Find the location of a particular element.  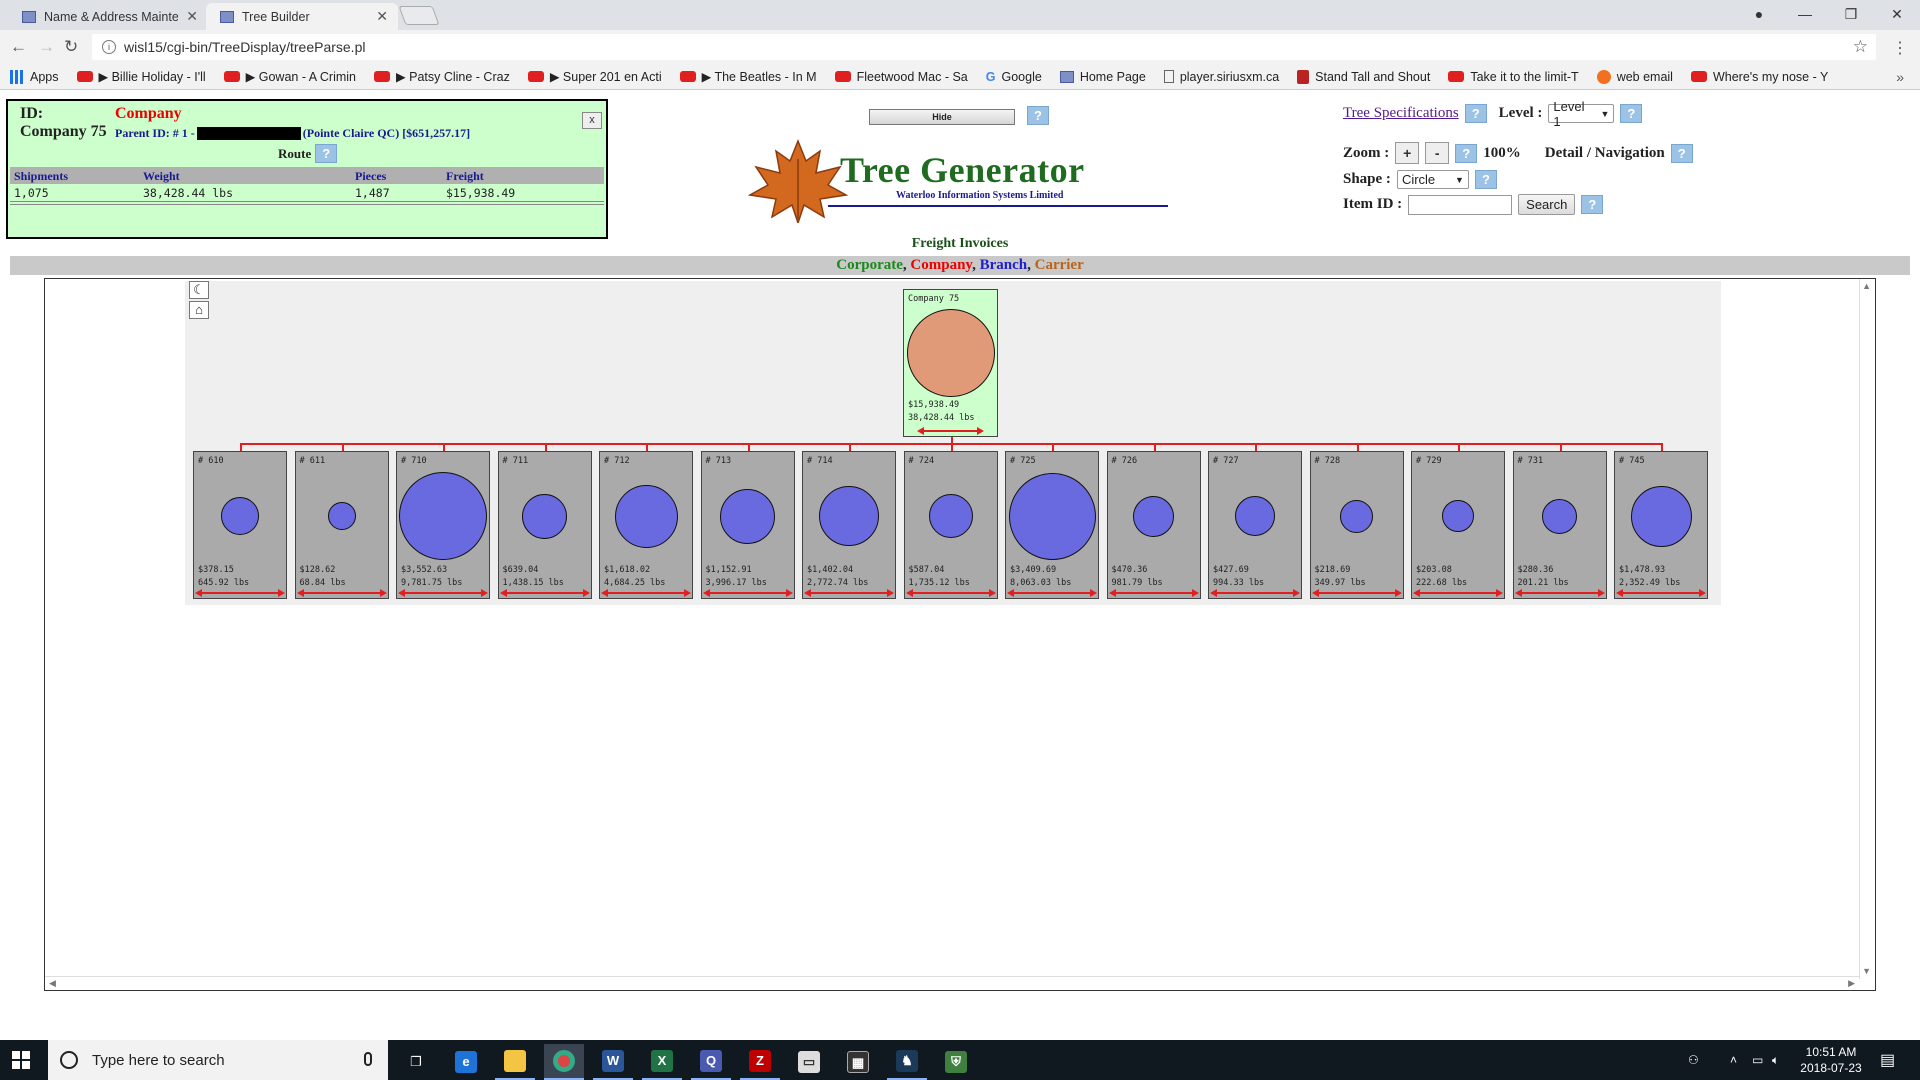

edge-icon: e is located at coordinates (466, 1062).